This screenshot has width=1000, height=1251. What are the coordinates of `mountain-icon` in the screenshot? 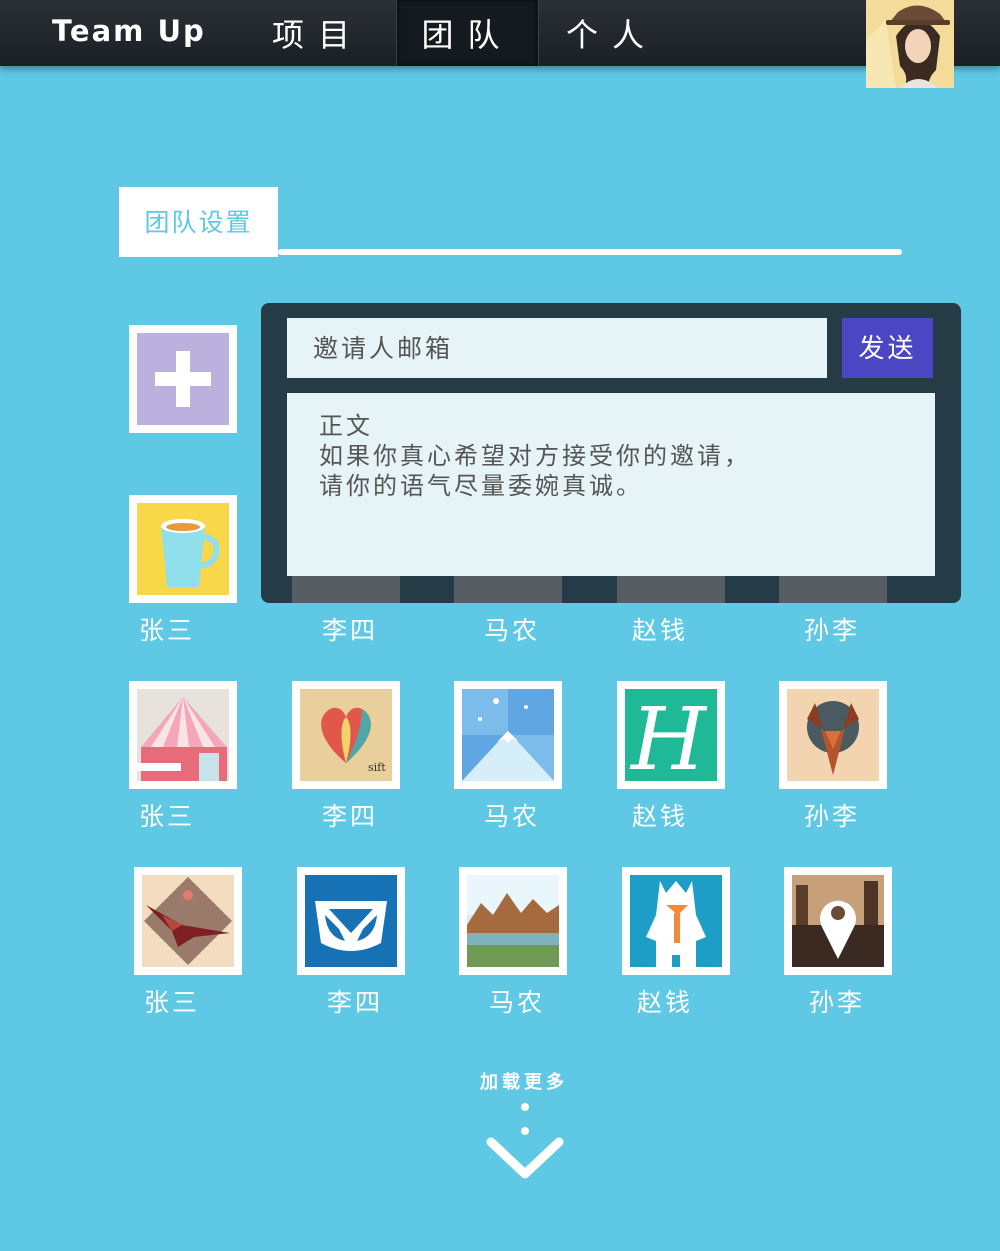 It's located at (508, 735).